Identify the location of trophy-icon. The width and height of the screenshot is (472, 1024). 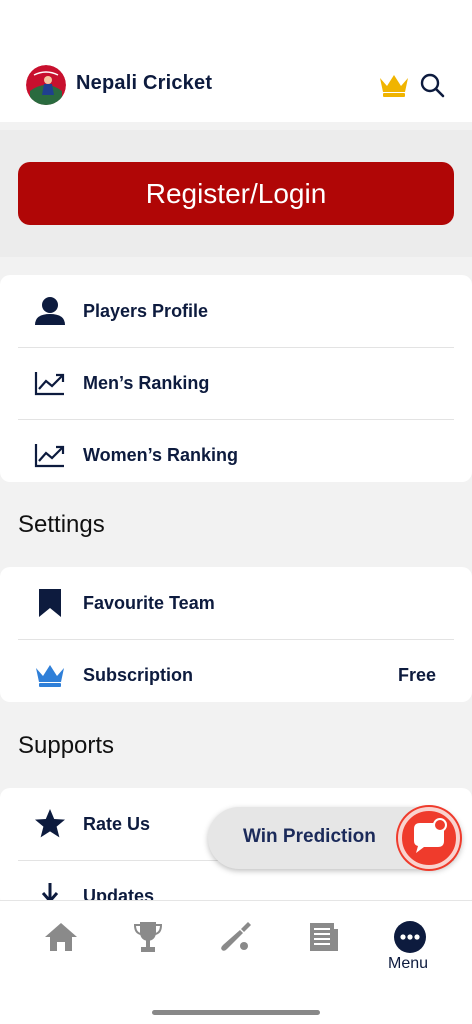
(148, 937).